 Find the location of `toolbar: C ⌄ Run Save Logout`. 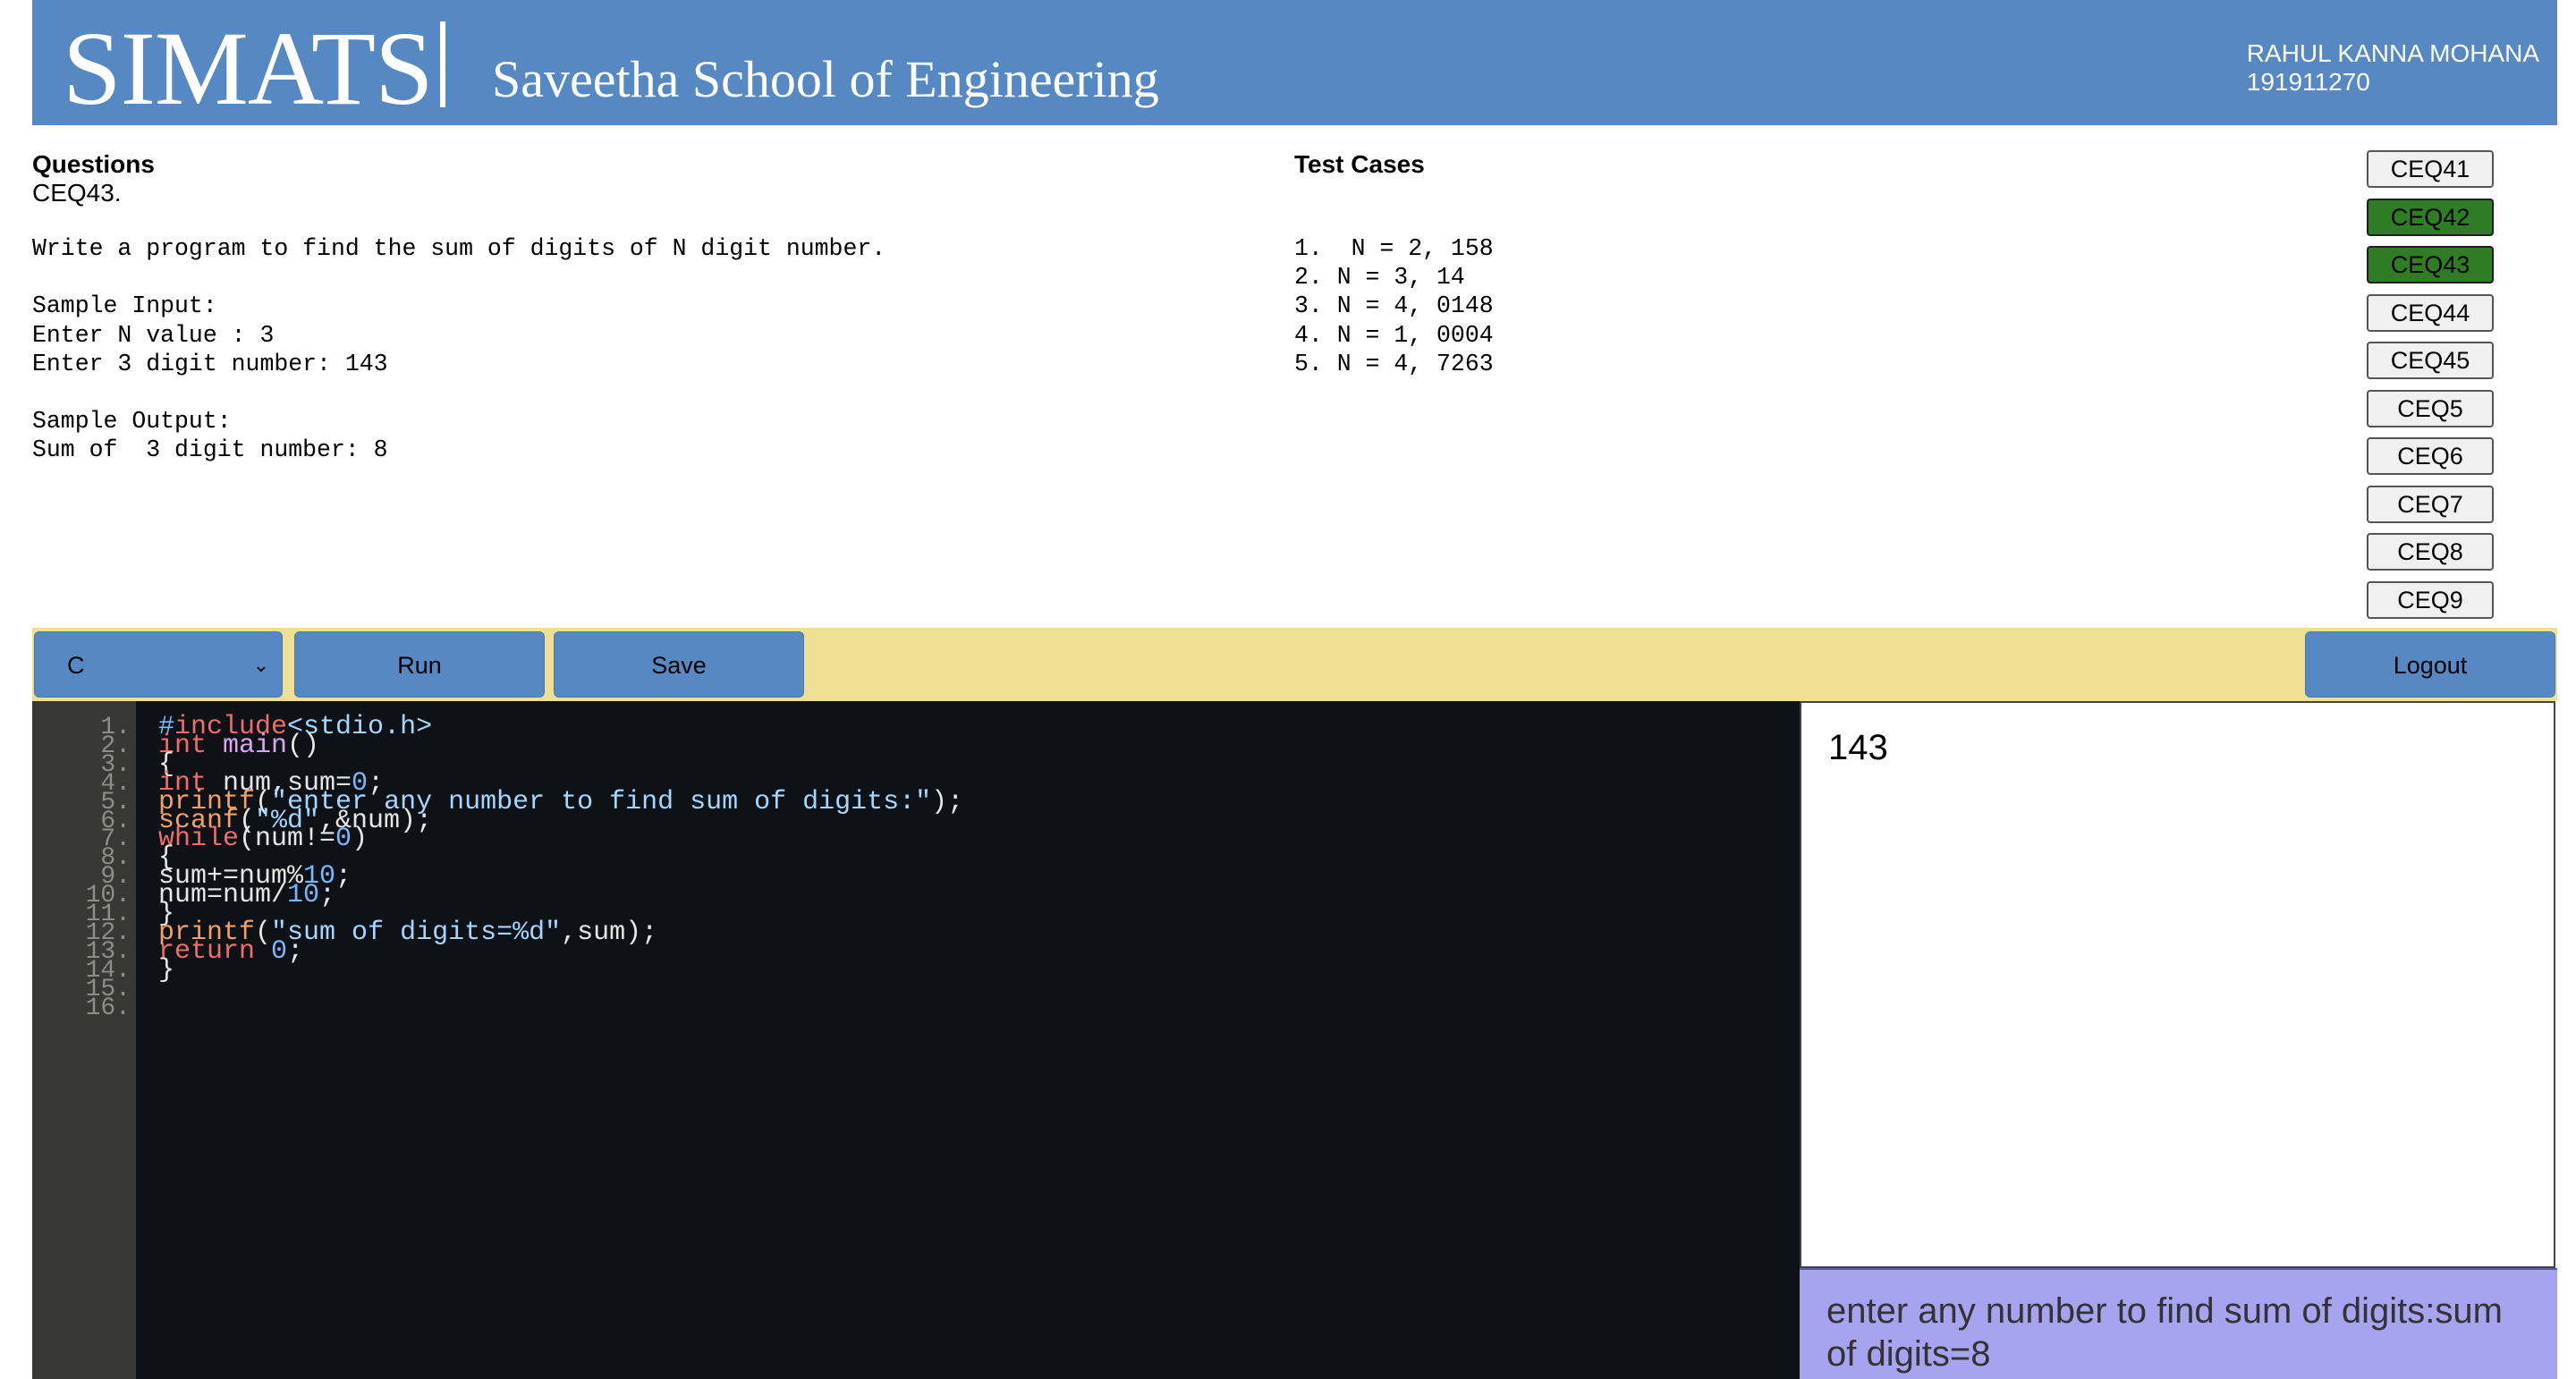

toolbar: C ⌄ Run Save Logout is located at coordinates (1294, 664).